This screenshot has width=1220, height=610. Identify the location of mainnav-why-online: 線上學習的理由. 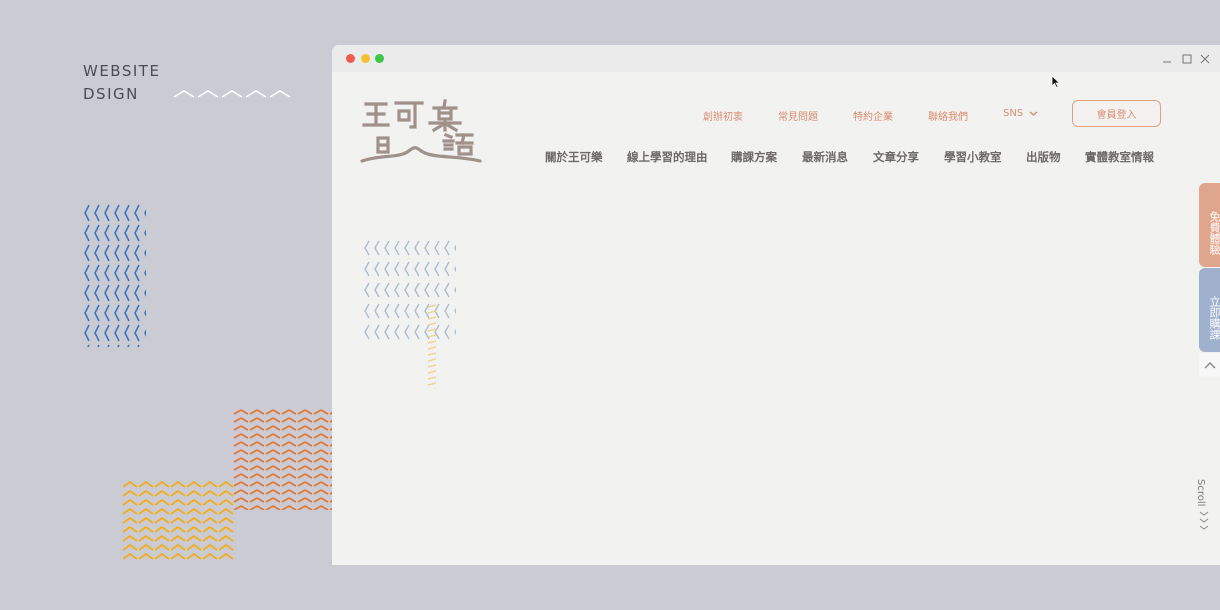
(667, 157).